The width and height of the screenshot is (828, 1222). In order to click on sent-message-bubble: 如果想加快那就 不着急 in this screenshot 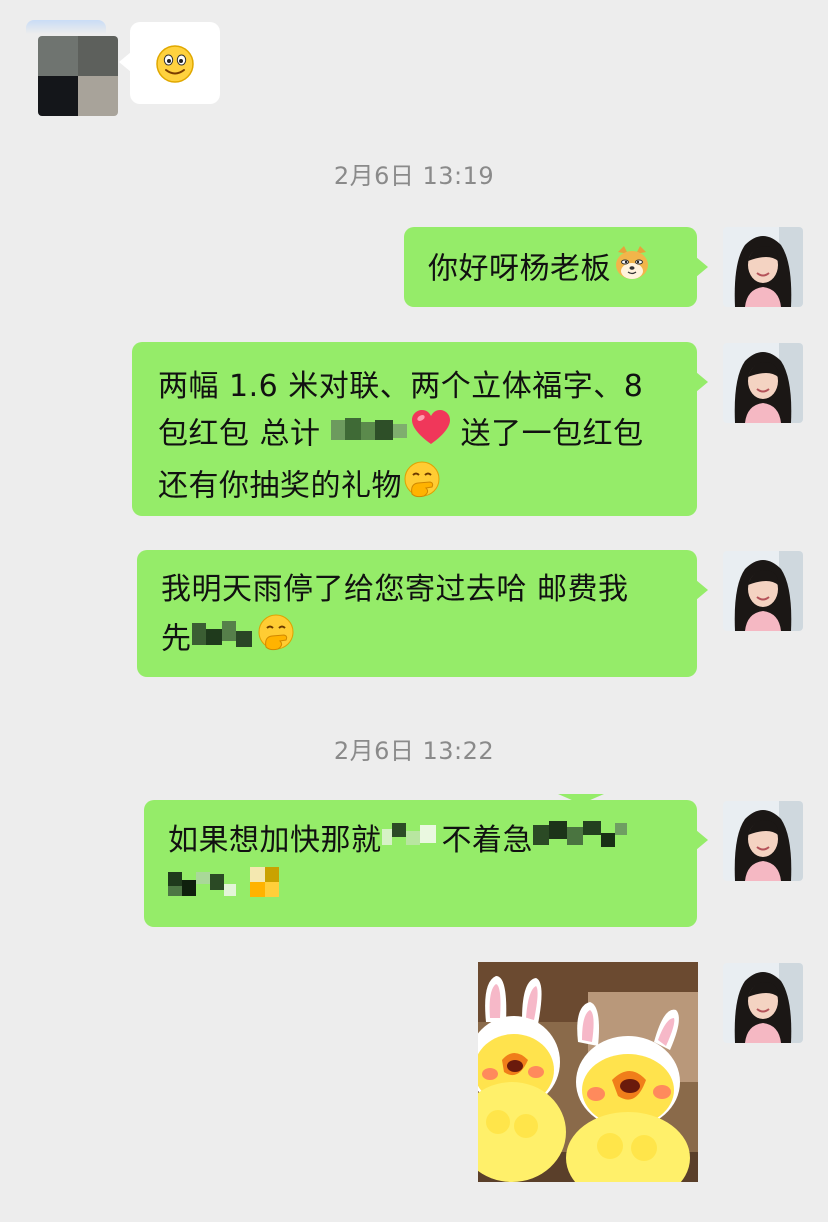, I will do `click(426, 863)`.